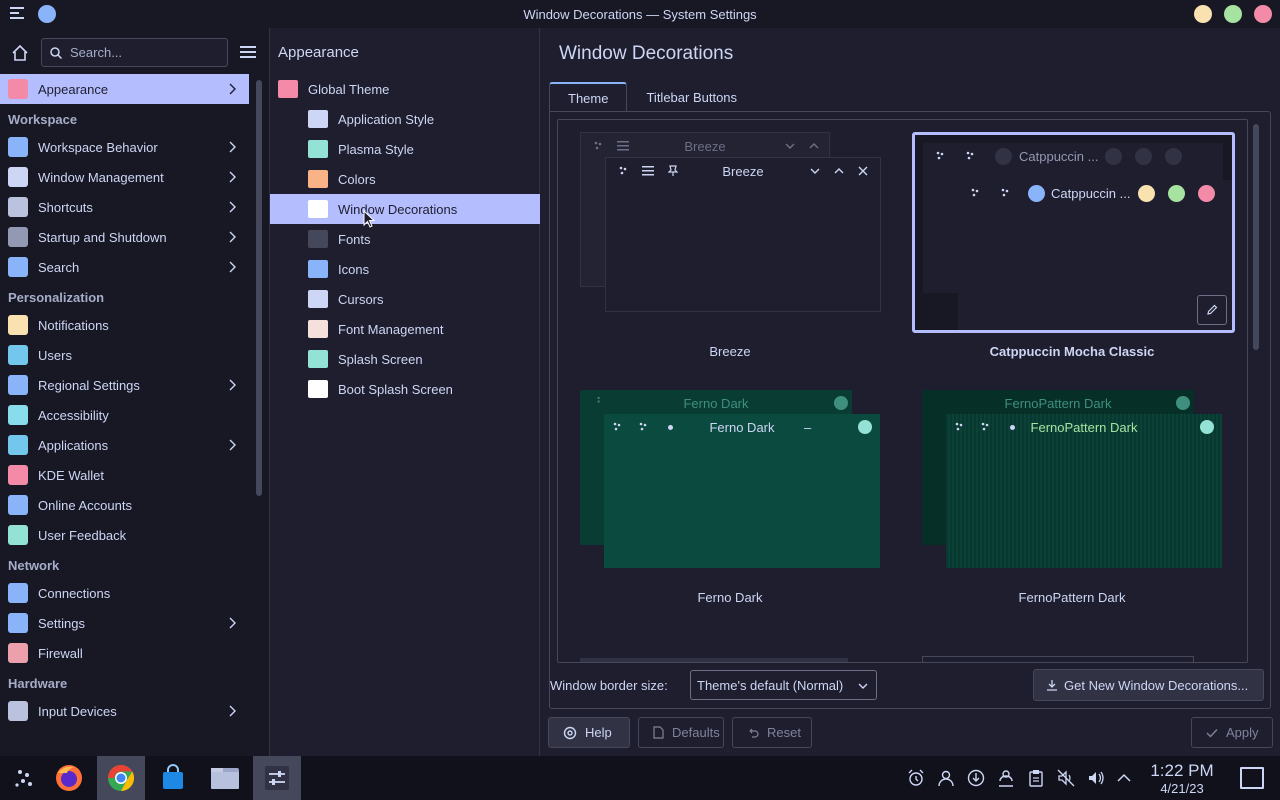  Describe the element at coordinates (56, 297) in the screenshot. I see `sidebar-section-header: Personalization` at that location.